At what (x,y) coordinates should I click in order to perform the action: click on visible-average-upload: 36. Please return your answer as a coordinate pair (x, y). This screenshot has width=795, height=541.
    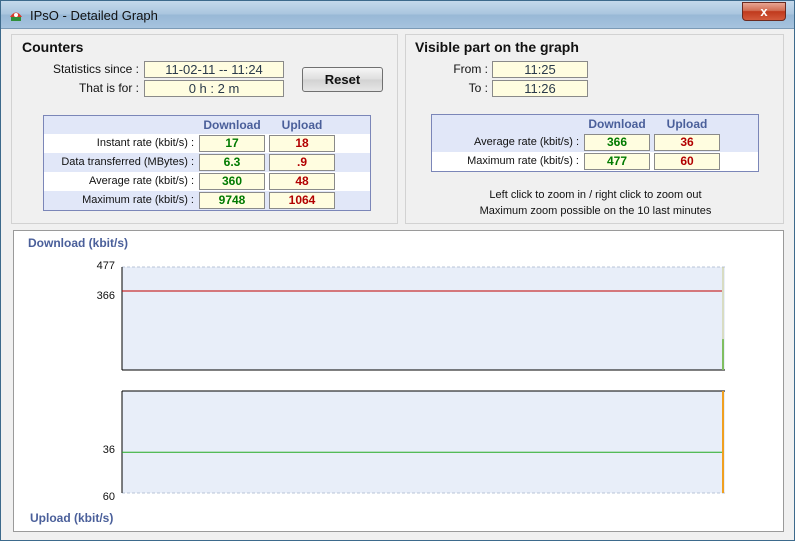
    Looking at the image, I should click on (687, 142).